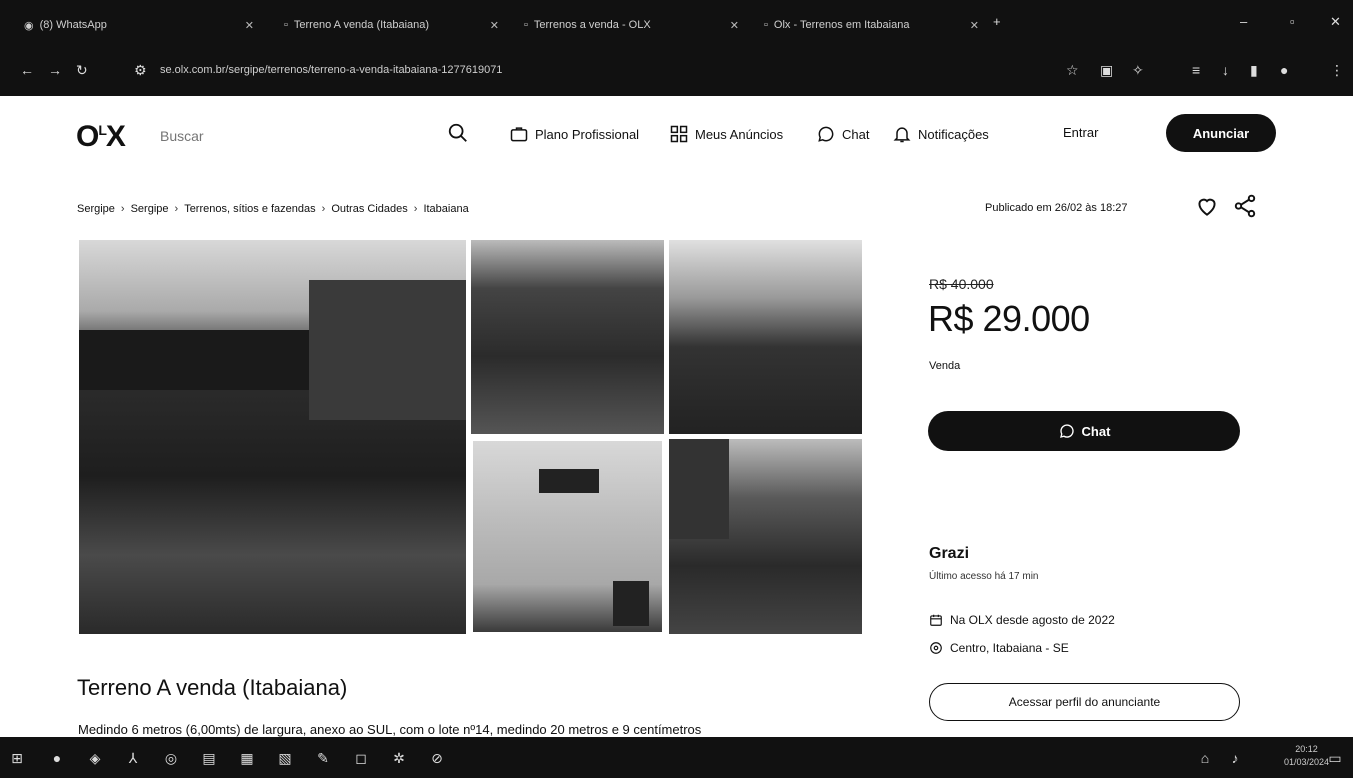 This screenshot has height=778, width=1353. What do you see at coordinates (95, 758) in the screenshot?
I see `task-view-icon: ◈` at bounding box center [95, 758].